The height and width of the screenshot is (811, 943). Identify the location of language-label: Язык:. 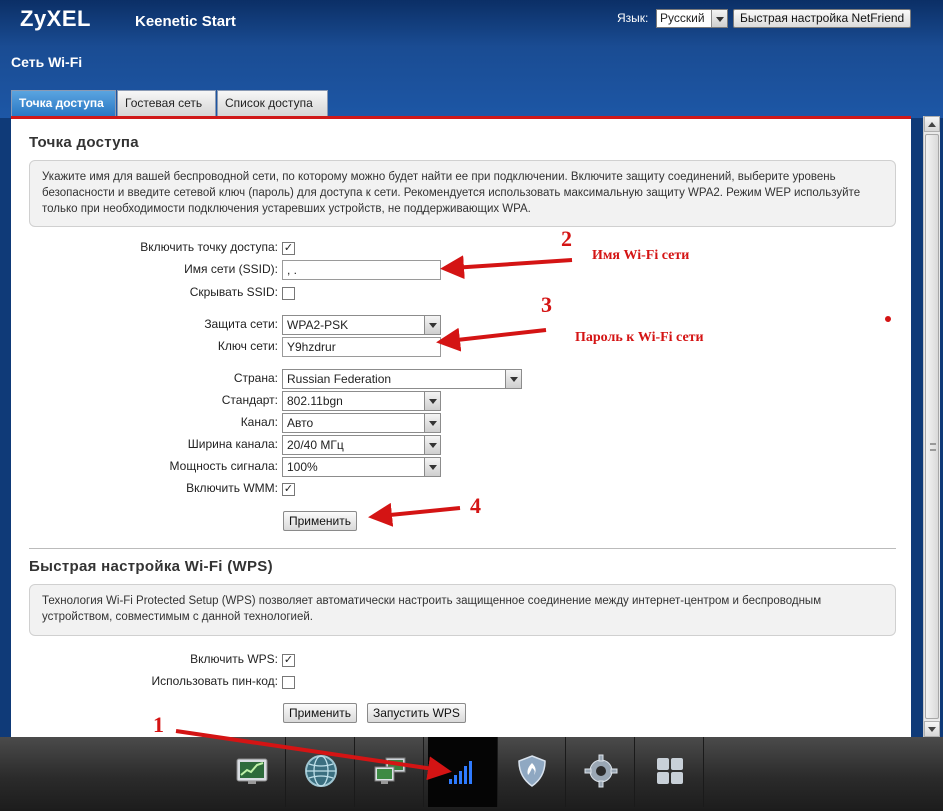
(633, 18).